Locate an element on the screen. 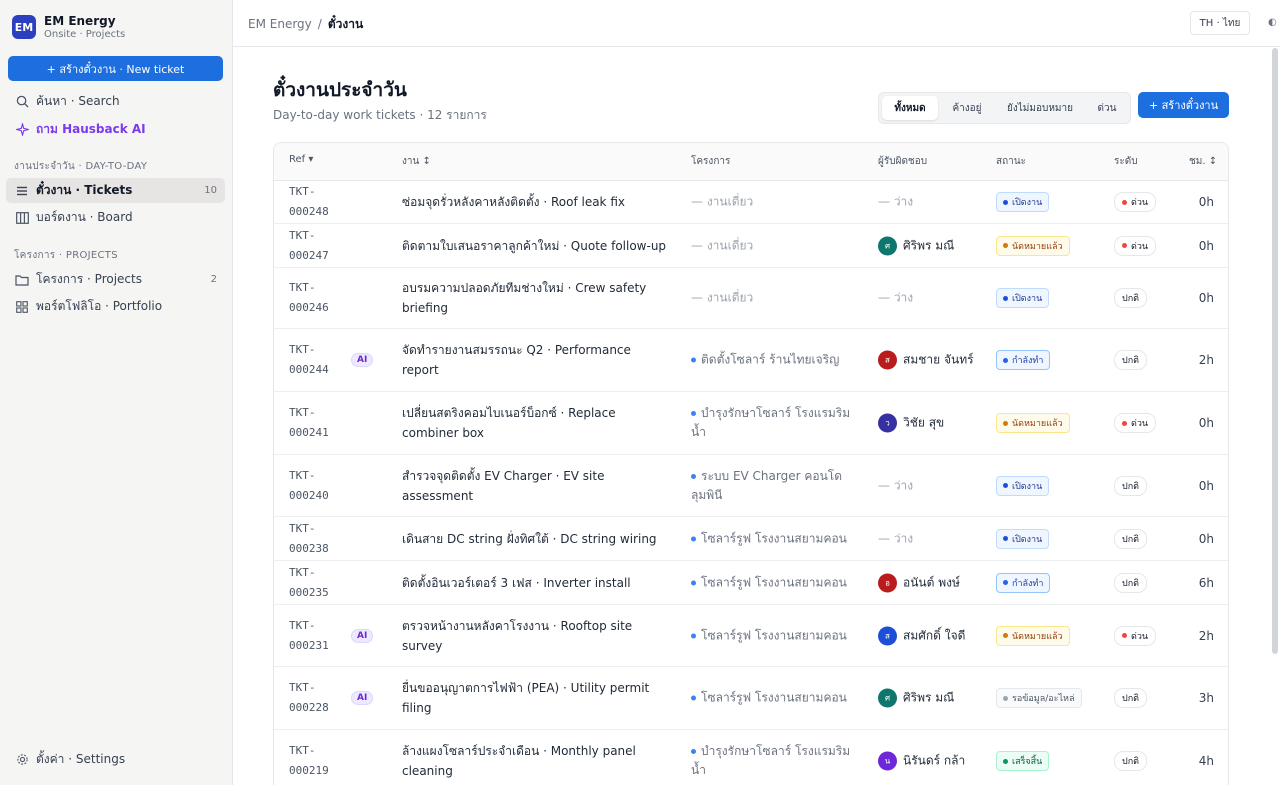  breadcrumb-current: ตั๋วงาน is located at coordinates (345, 24).